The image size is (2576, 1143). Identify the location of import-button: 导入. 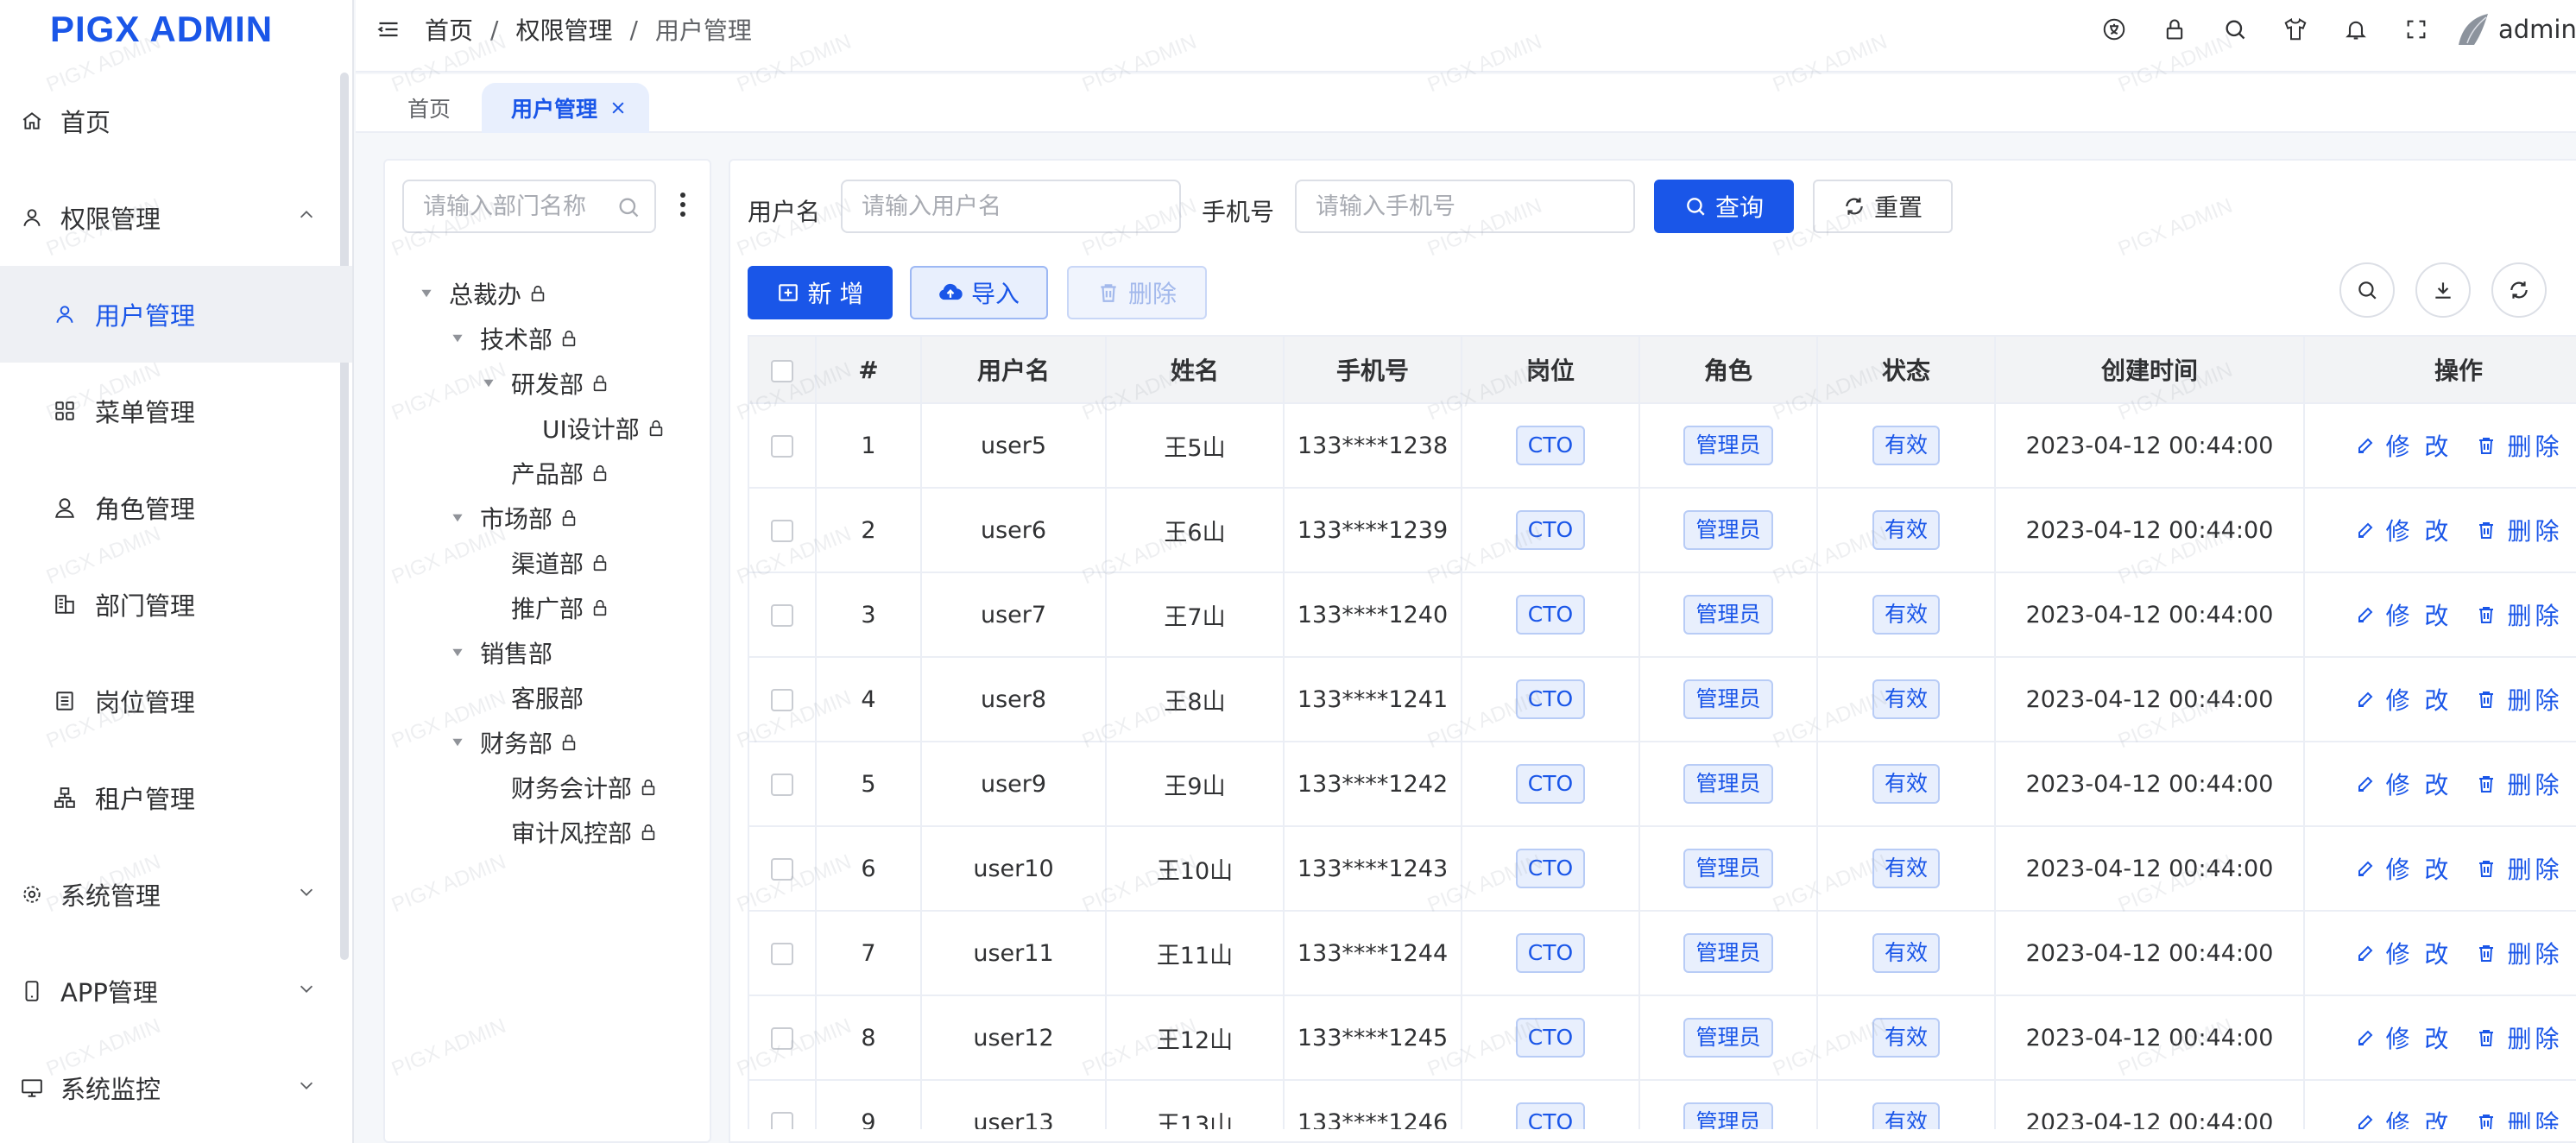
(979, 292).